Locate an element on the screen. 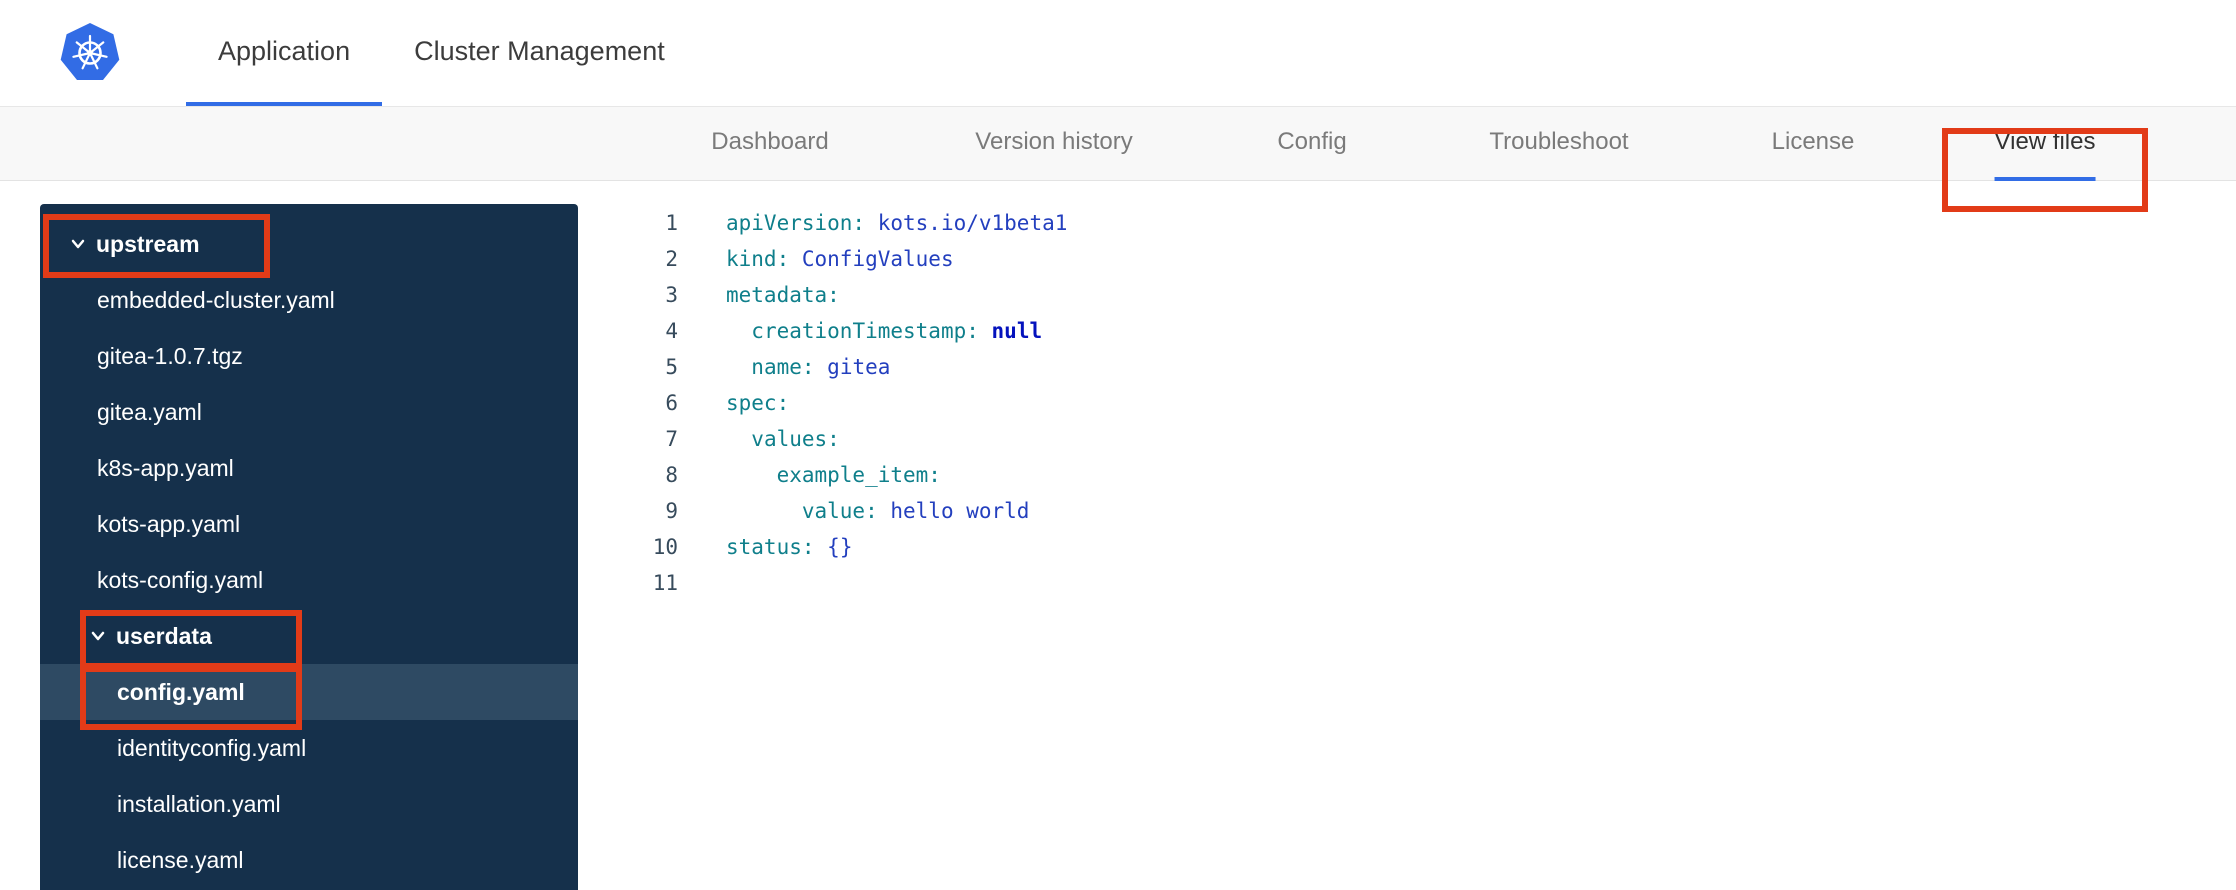 This screenshot has width=2236, height=890. tree-file-k8s-app-yaml: k8s-app.yaml is located at coordinates (309, 468).